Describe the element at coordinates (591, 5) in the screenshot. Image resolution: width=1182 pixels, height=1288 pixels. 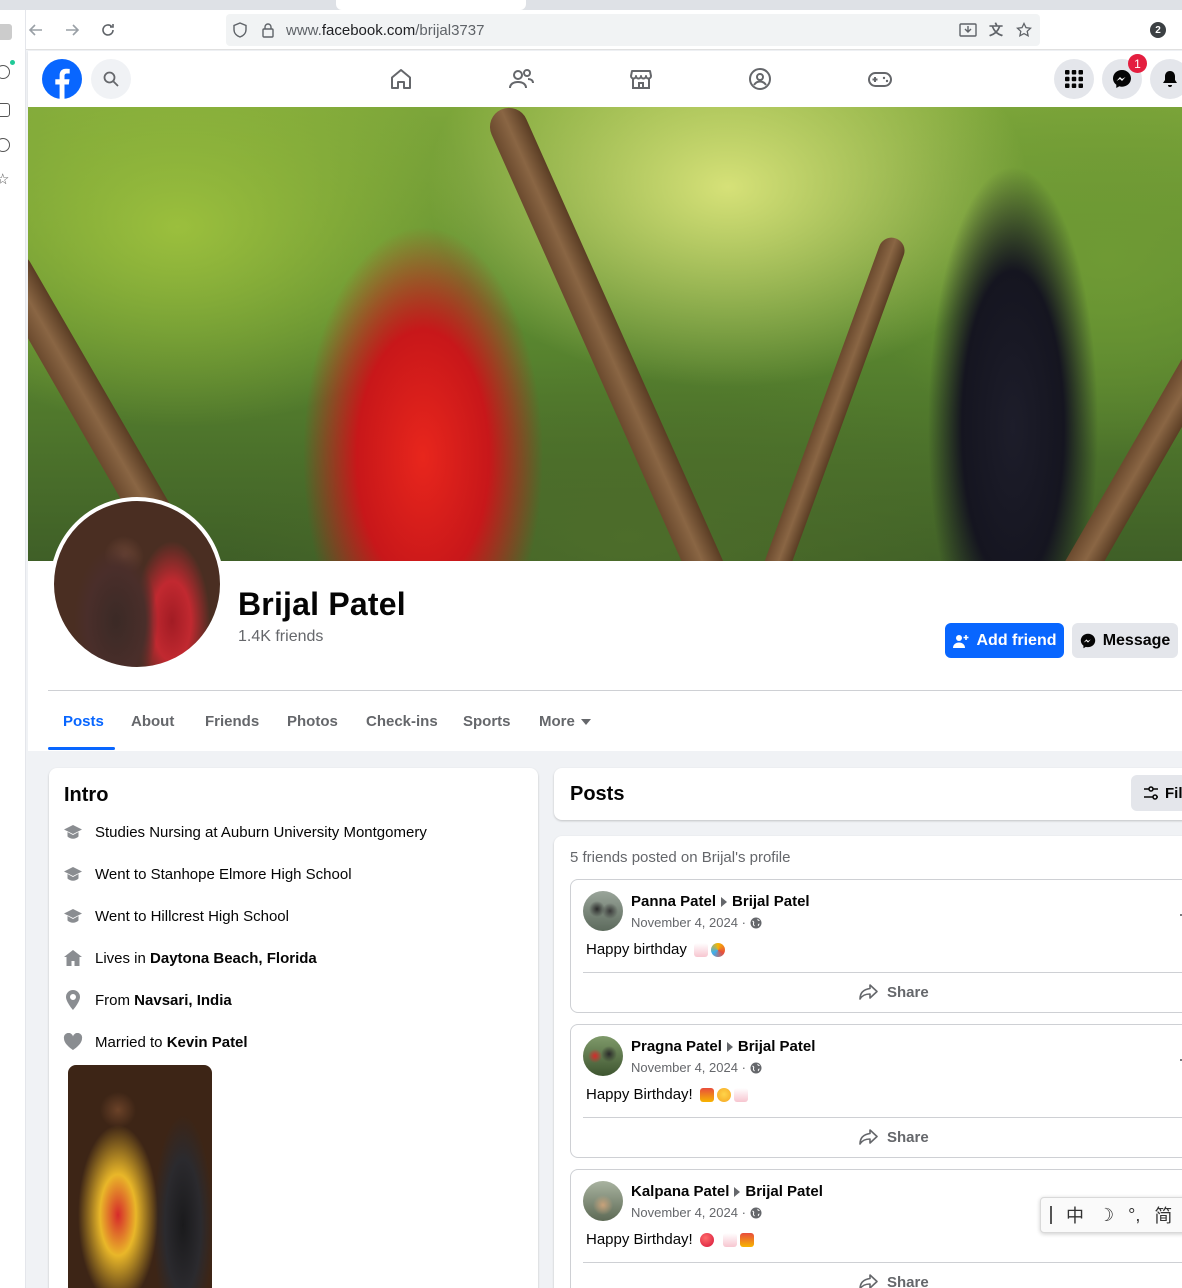
I see `browser-tabstrip` at that location.